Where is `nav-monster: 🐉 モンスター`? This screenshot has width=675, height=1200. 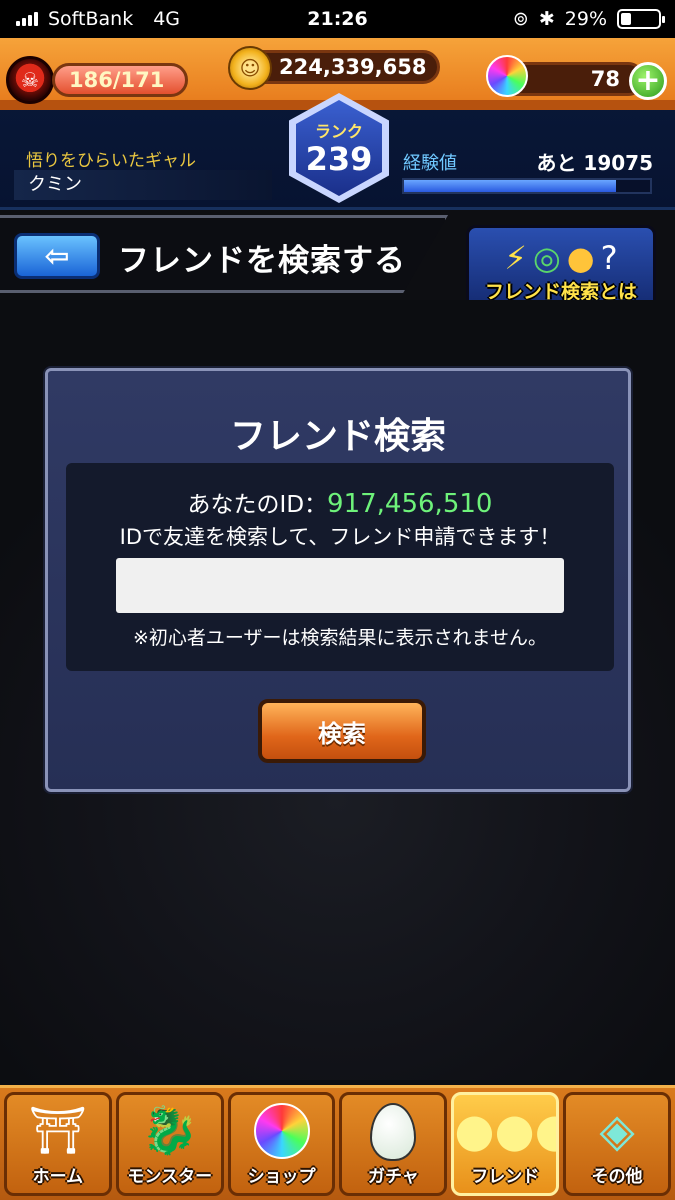 nav-monster: 🐉 モンスター is located at coordinates (169, 1144).